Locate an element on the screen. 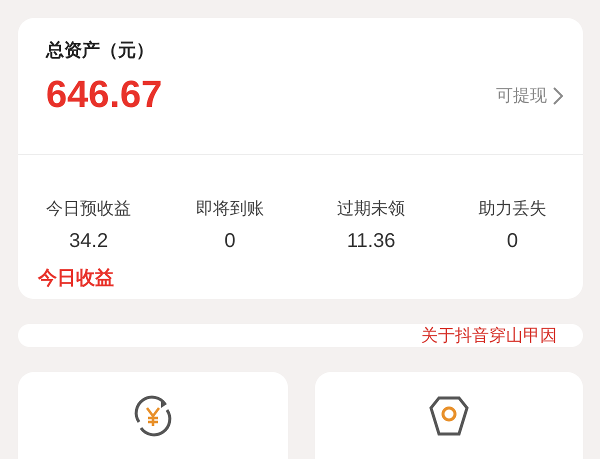 This screenshot has height=459, width=600. notice-bar: 关于抖音穿山甲因 is located at coordinates (300, 335).